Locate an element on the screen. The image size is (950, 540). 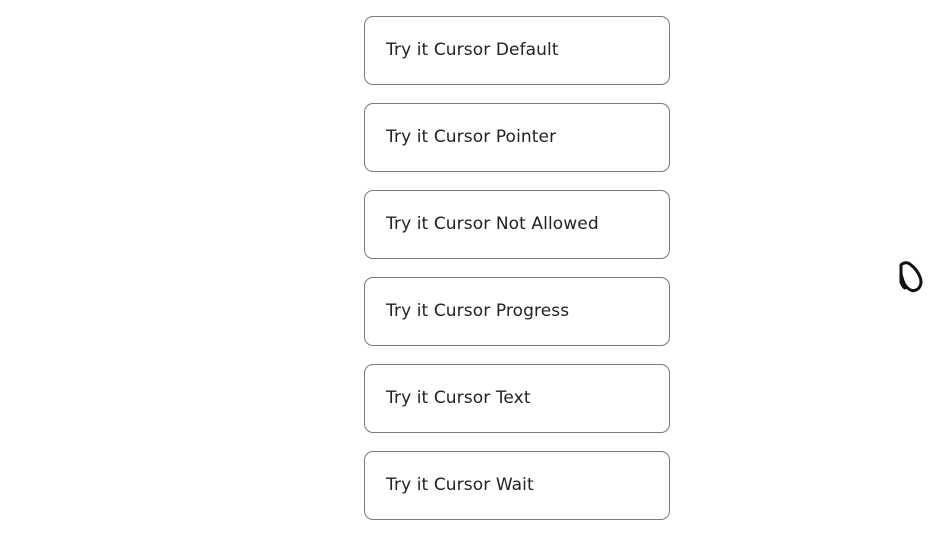
cursor-default-label: Try it Cursor Default is located at coordinates (472, 50).